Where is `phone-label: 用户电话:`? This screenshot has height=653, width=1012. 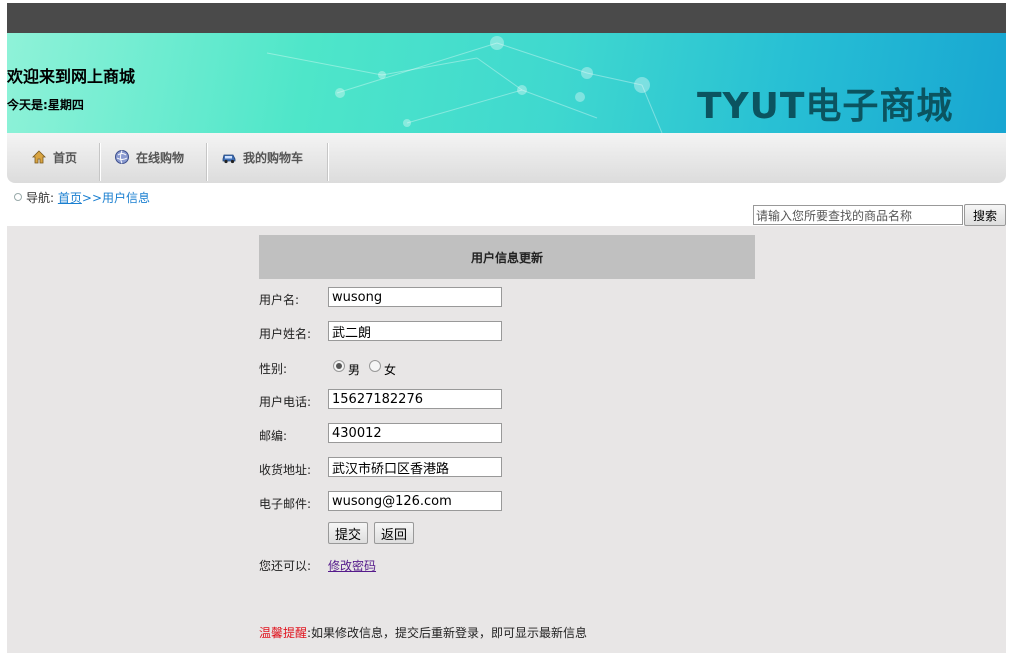
phone-label: 用户电话: is located at coordinates (285, 402).